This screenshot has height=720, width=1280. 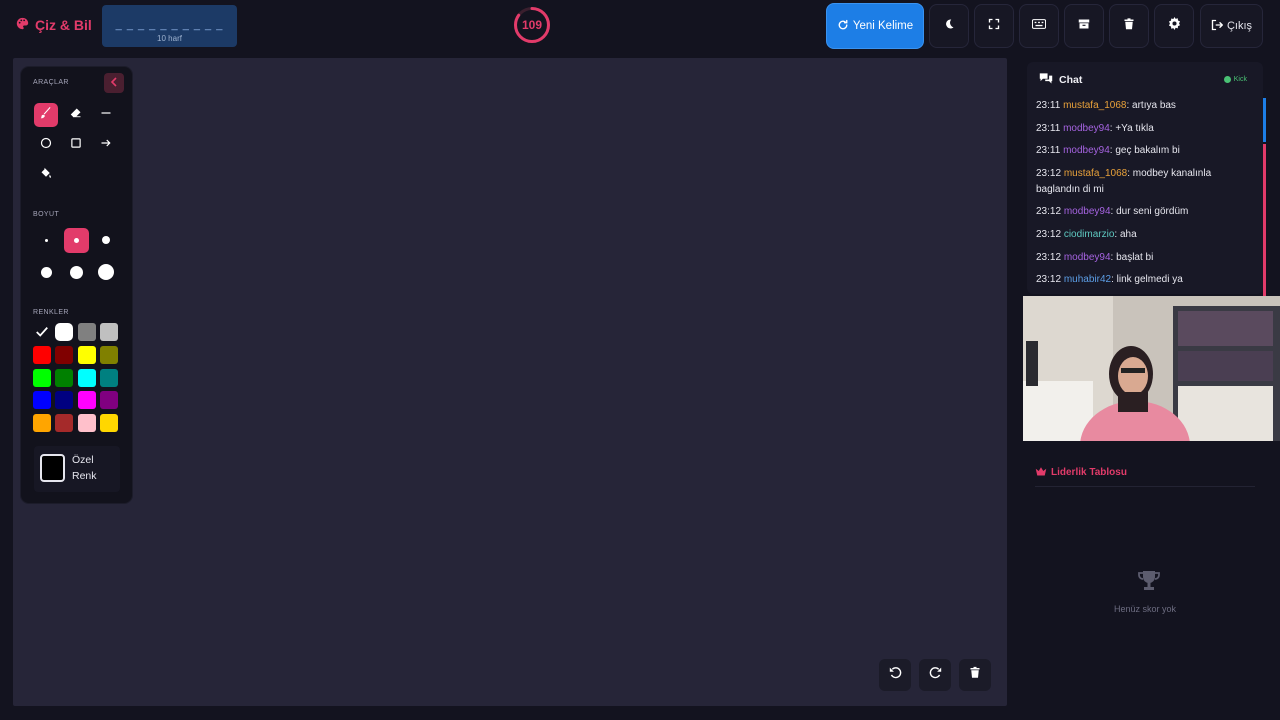 I want to click on chat-message: 23:12 modbey94: dur seni gördüm, so click(x=1143, y=212).